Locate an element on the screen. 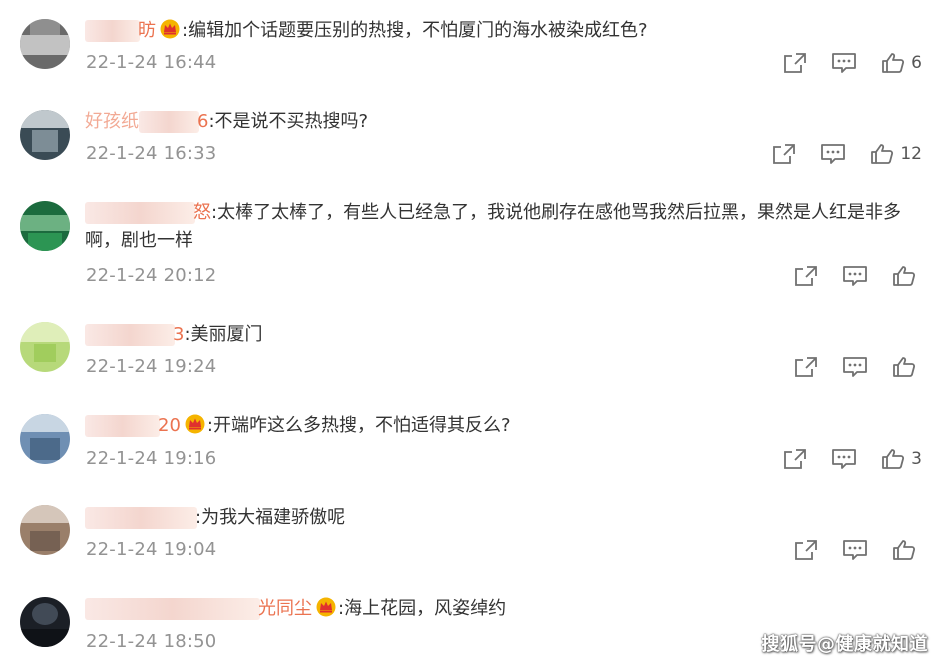 The image size is (948, 666). comment-body: :不是说不买热搜吗? is located at coordinates (288, 121).